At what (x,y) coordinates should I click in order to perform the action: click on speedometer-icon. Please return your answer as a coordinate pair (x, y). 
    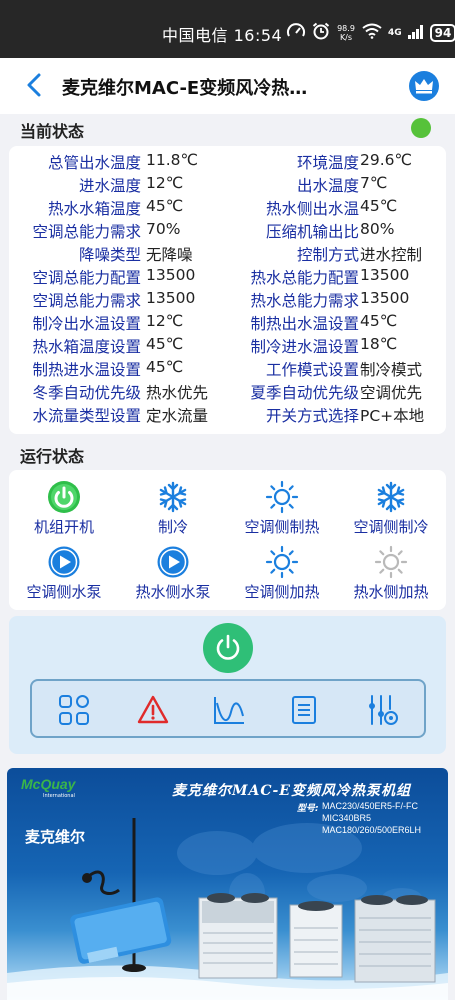
    Looking at the image, I should click on (296, 33).